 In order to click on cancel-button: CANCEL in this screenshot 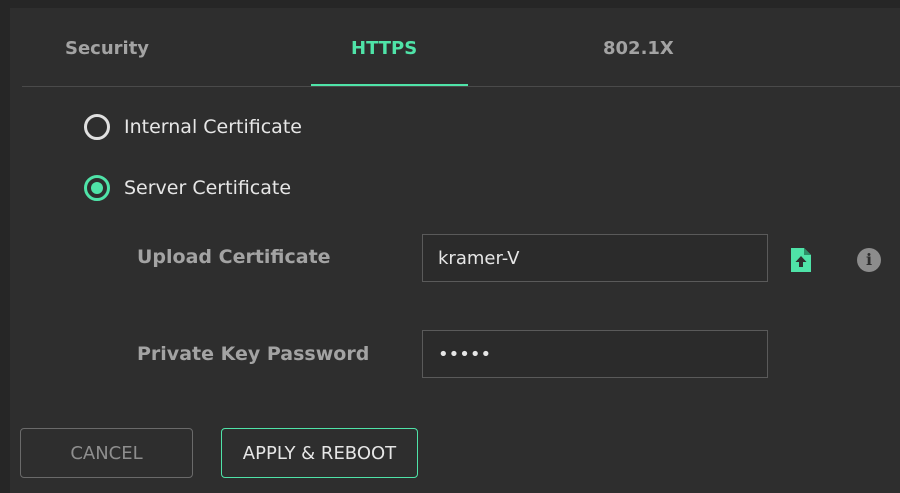, I will do `click(106, 453)`.